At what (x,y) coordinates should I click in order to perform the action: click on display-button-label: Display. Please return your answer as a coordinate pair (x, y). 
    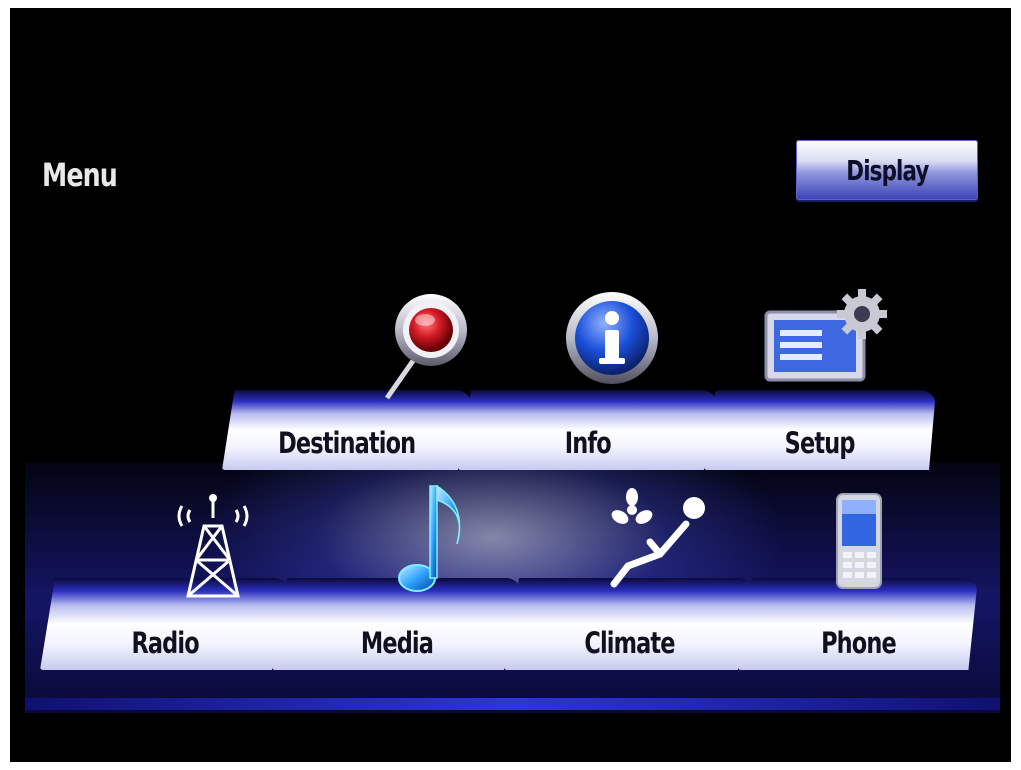
    Looking at the image, I should click on (887, 170).